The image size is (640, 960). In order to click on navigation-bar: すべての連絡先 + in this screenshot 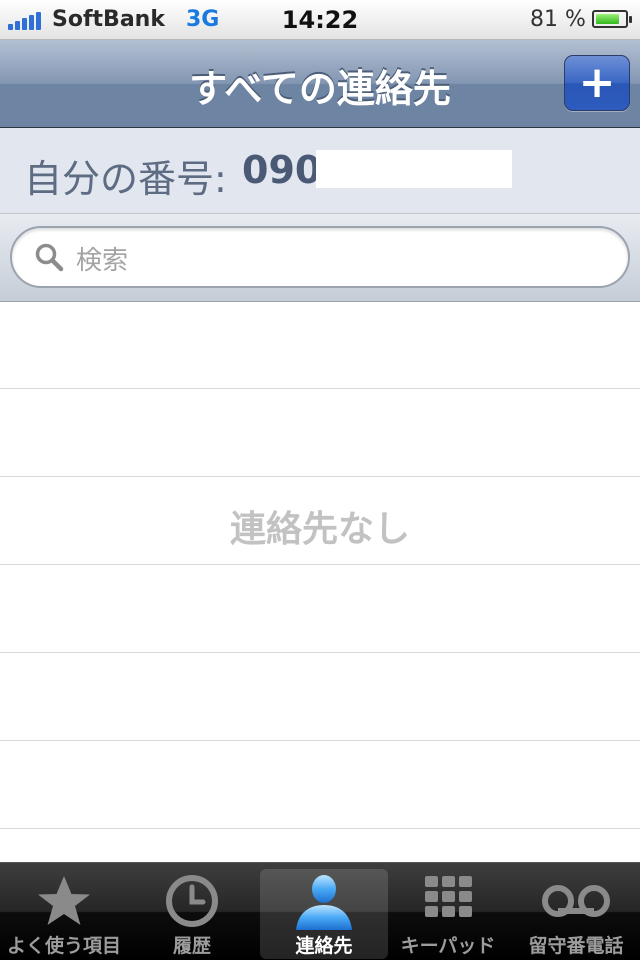, I will do `click(320, 84)`.